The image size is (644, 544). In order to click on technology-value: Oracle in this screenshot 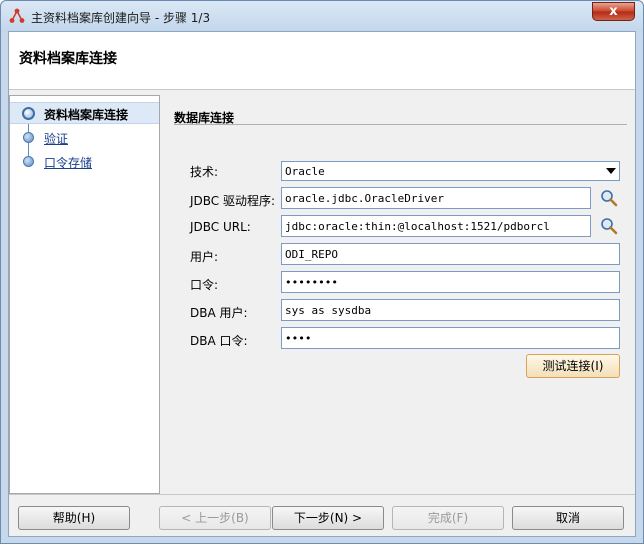, I will do `click(305, 171)`.